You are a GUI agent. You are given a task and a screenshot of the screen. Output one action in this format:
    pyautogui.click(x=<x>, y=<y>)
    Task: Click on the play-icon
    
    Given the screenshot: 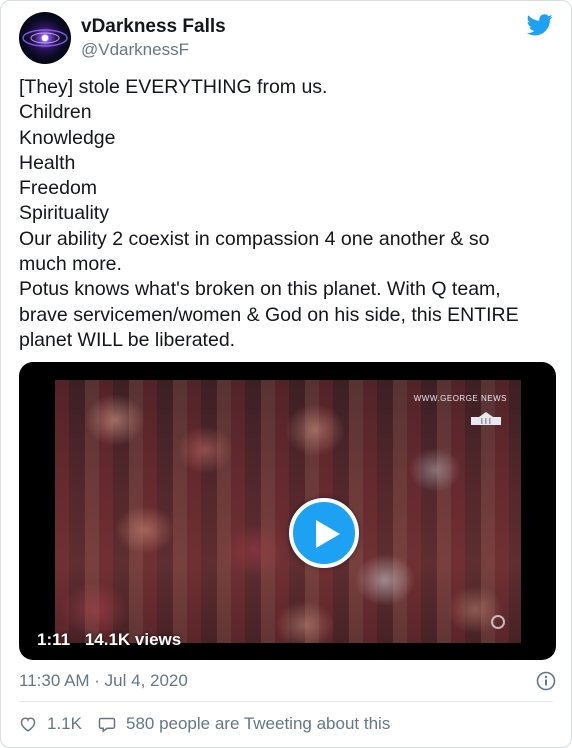 What is the action you would take?
    pyautogui.click(x=328, y=534)
    